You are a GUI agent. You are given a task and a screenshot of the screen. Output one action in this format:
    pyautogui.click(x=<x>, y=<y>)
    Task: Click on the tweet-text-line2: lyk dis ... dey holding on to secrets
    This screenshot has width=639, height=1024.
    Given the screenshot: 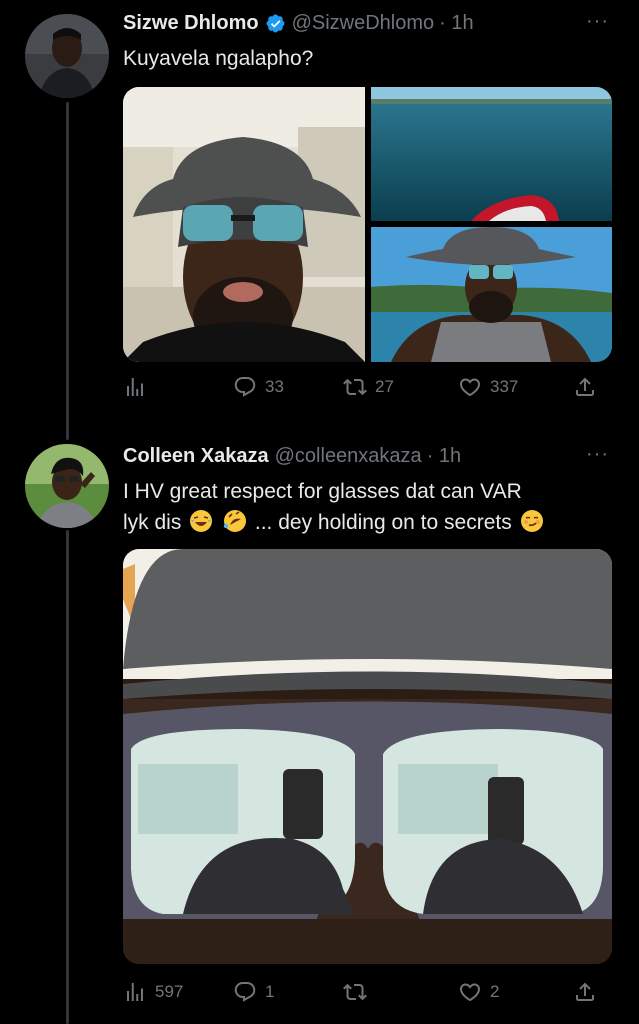 What is the action you would take?
    pyautogui.click(x=363, y=522)
    